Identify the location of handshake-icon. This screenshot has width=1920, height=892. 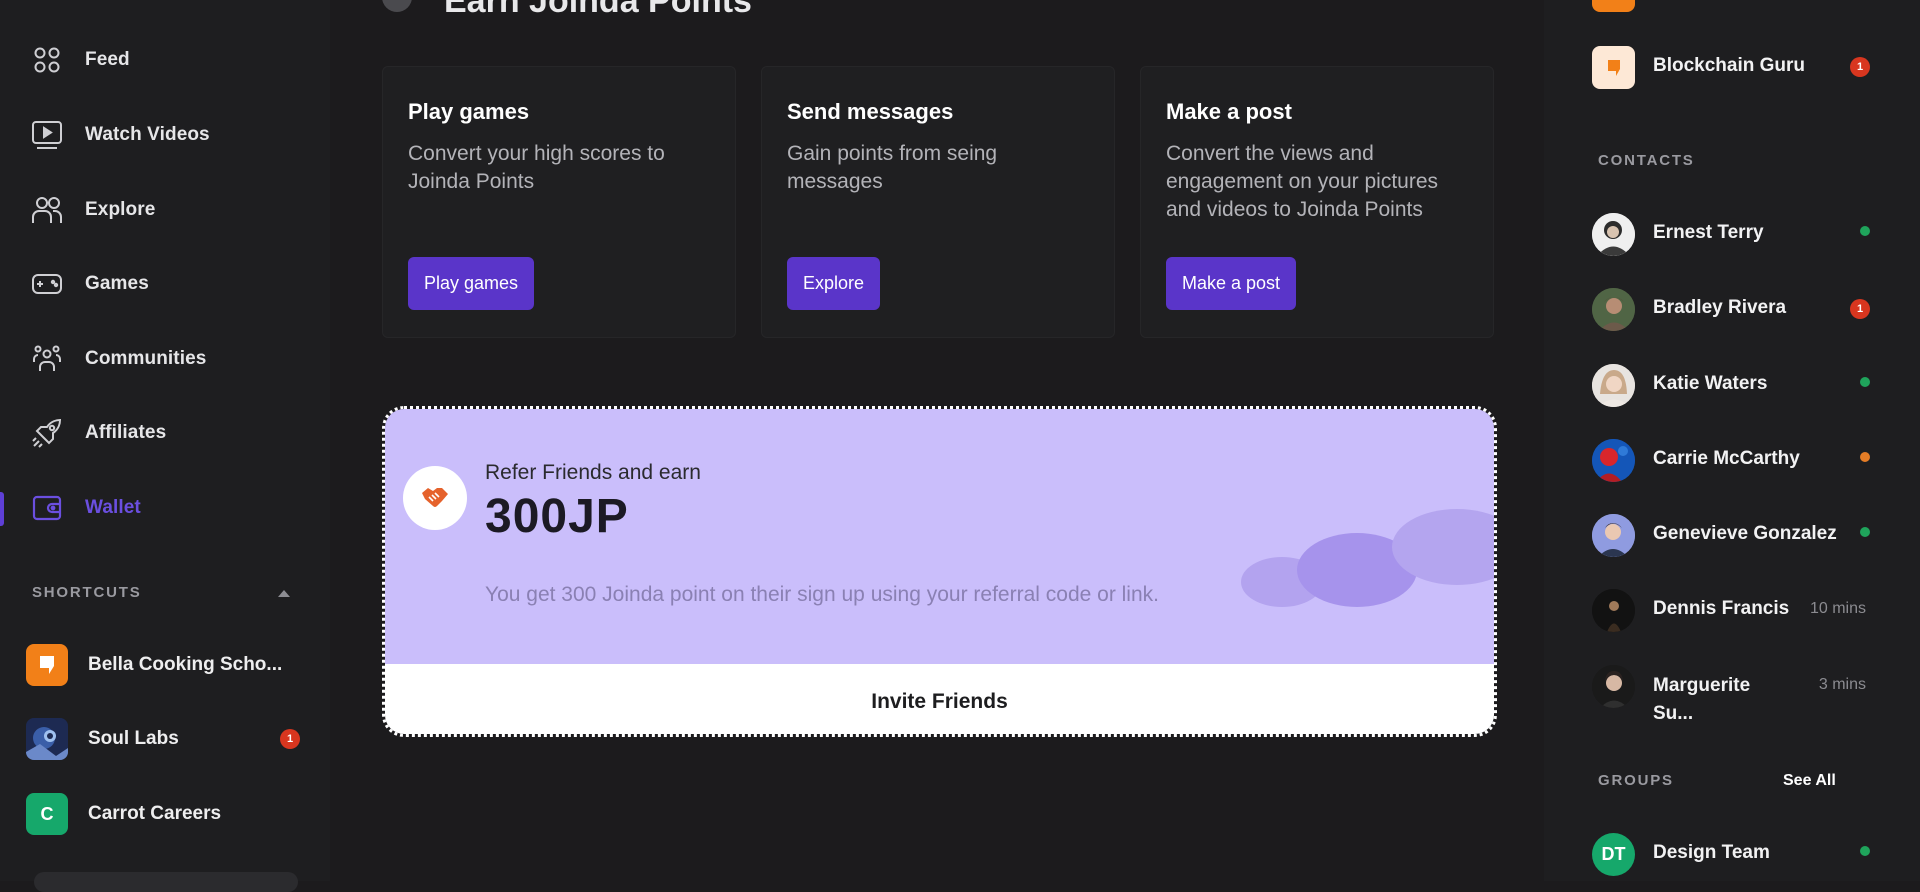
(435, 498).